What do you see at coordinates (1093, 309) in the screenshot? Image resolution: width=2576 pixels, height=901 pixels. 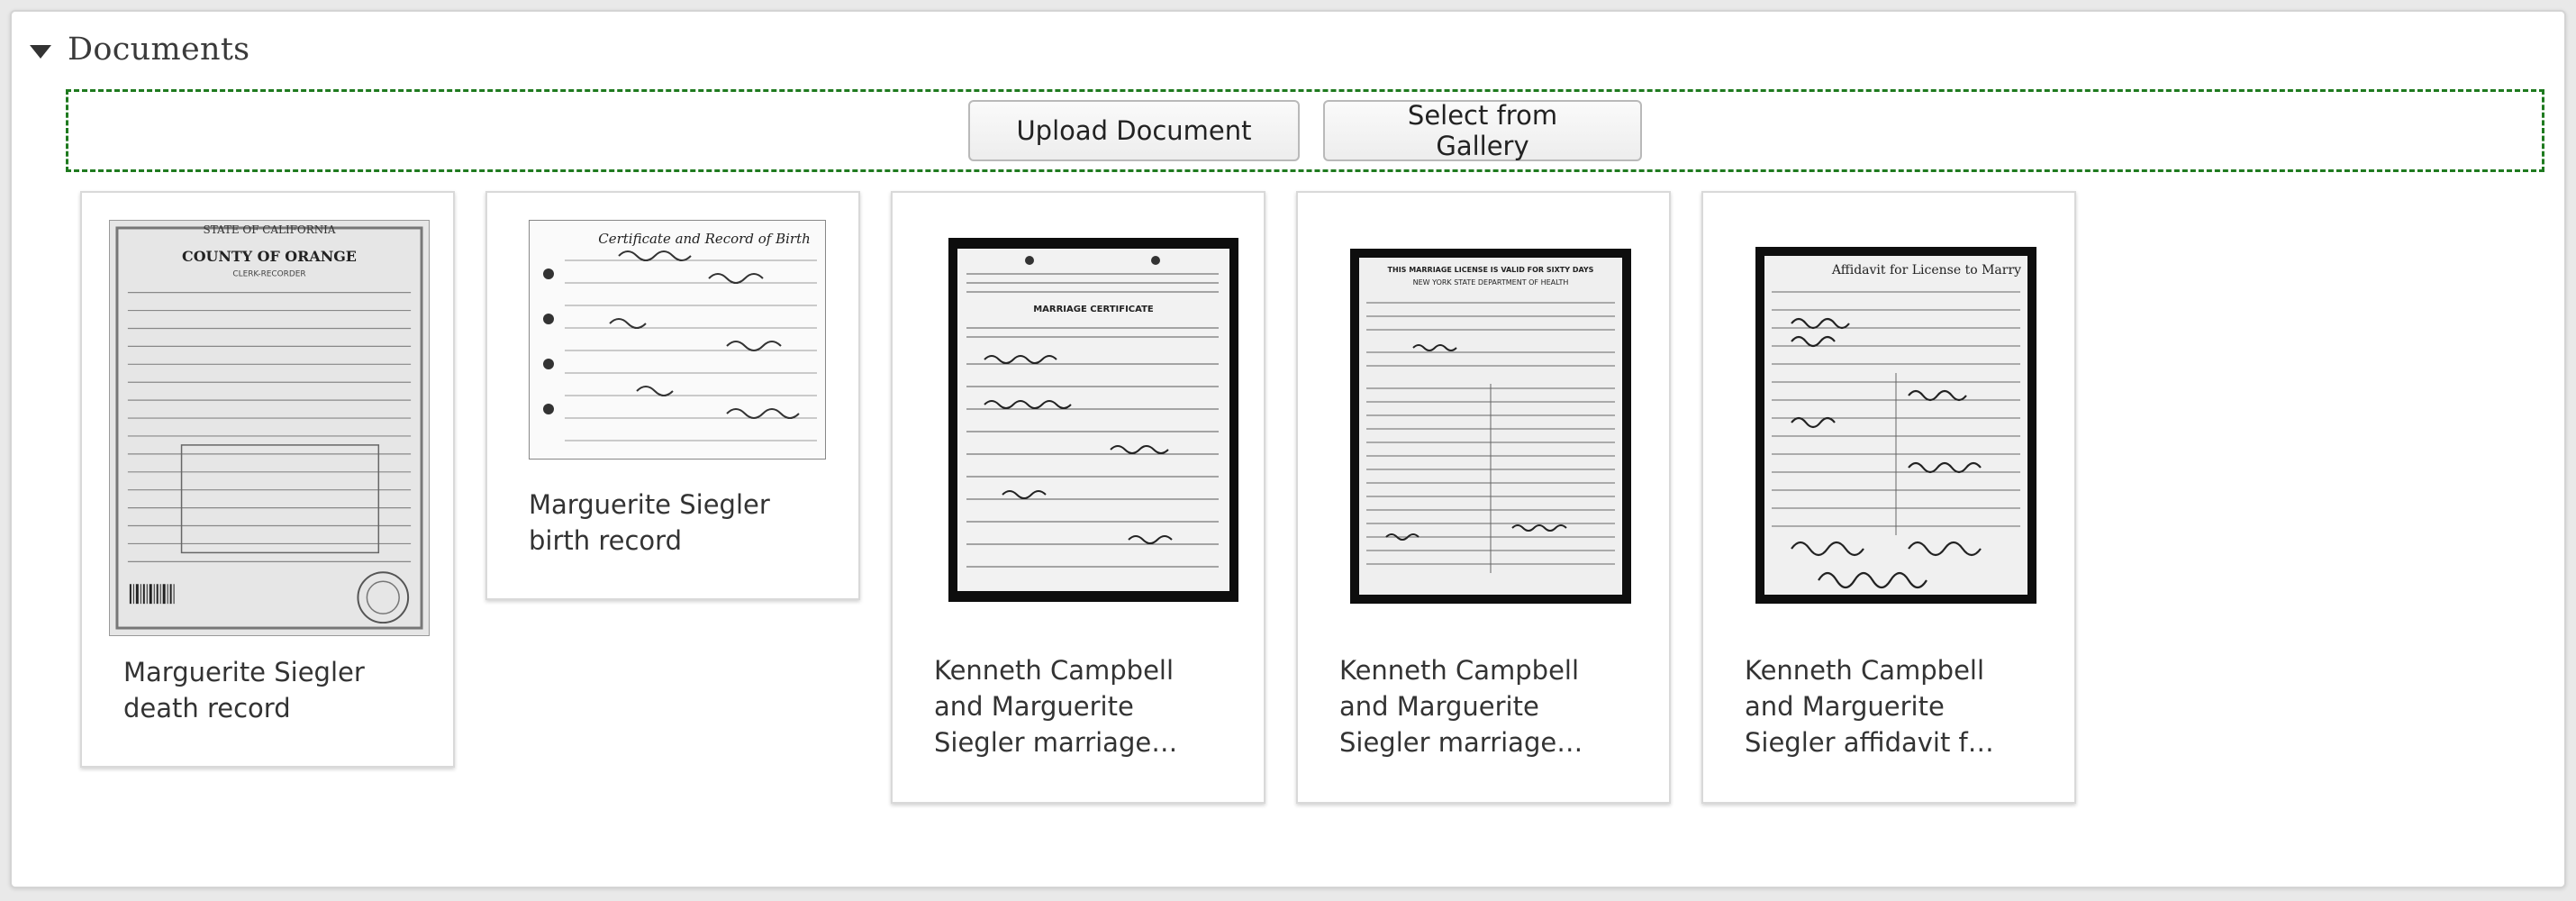 I see `svg-text: MARRIAGE CERTIFICATE` at bounding box center [1093, 309].